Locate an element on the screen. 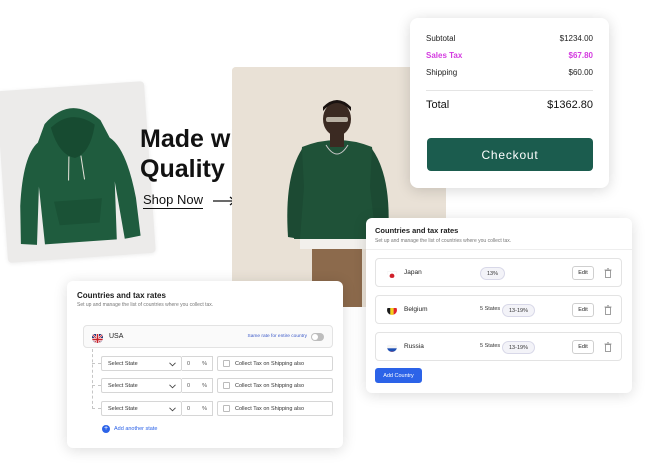 This screenshot has width=646, height=475. flag-uk-icon is located at coordinates (97, 337).